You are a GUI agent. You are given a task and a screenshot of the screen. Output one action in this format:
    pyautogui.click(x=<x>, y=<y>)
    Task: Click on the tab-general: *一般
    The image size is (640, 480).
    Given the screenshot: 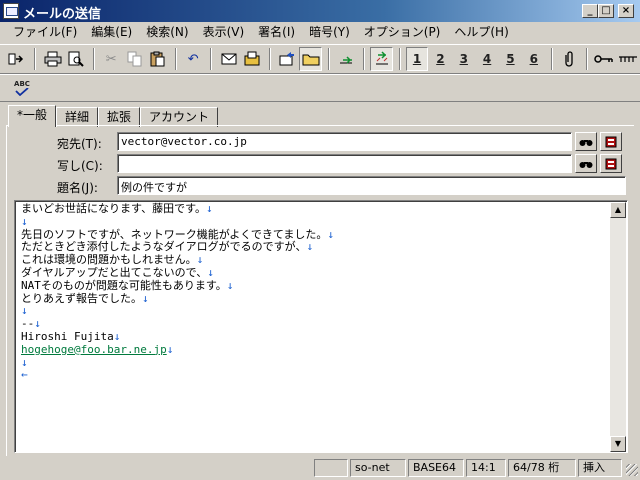 What is the action you would take?
    pyautogui.click(x=32, y=116)
    